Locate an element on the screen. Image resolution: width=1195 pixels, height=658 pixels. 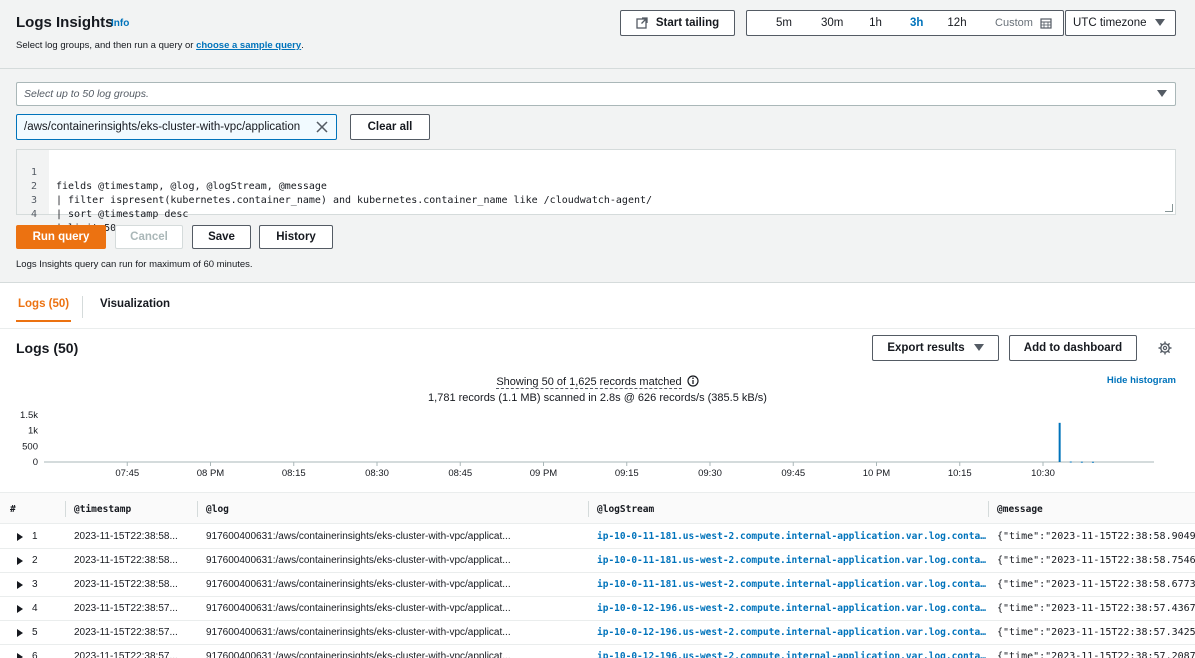
clear-all-button: Clear all is located at coordinates (390, 127).